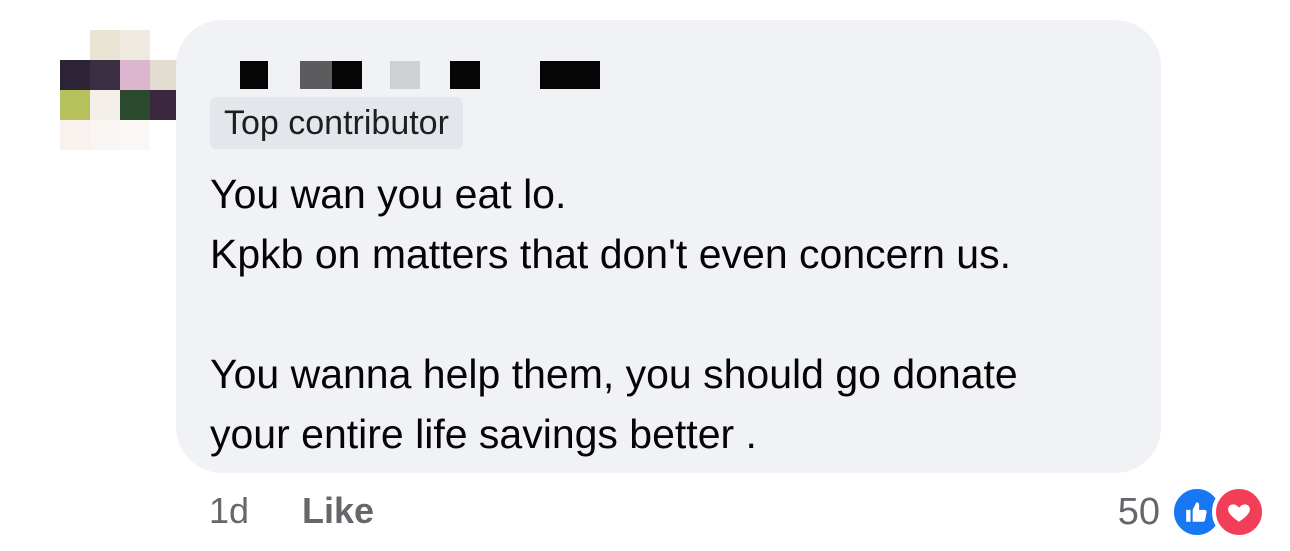  Describe the element at coordinates (229, 511) in the screenshot. I see `comment-timestamp: 1d` at that location.